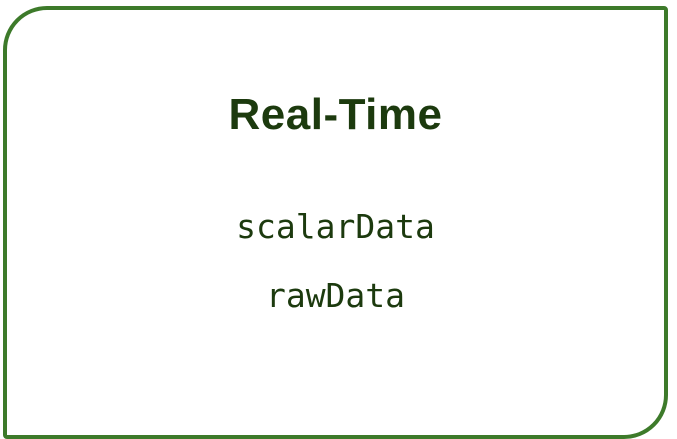  Describe the element at coordinates (335, 114) in the screenshot. I see `card-title: Real-Time` at that location.